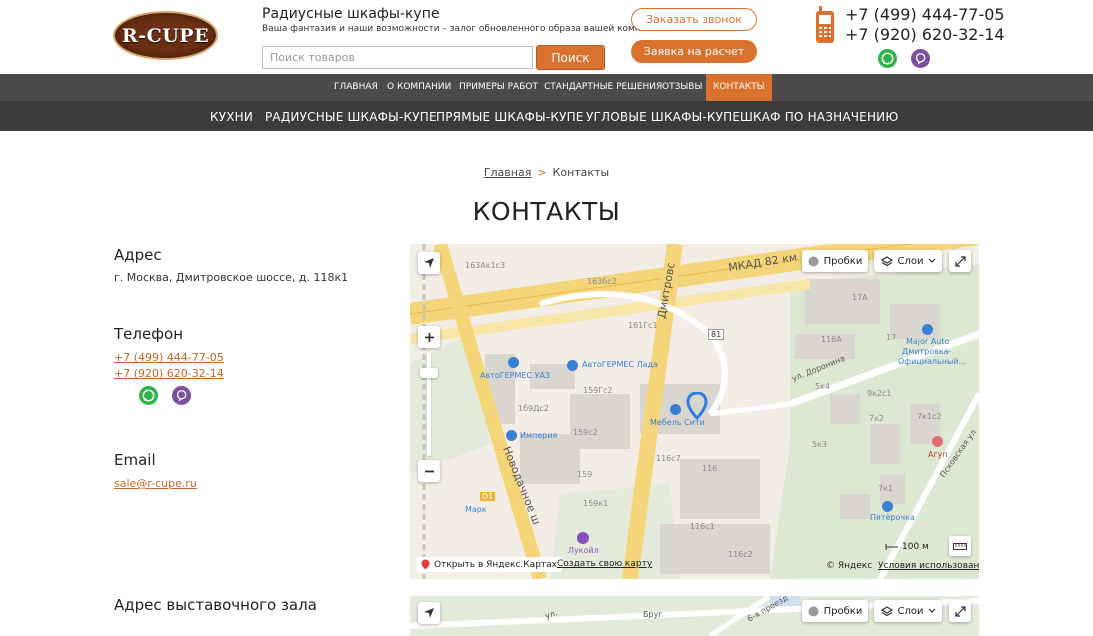 This screenshot has width=1093, height=636. Describe the element at coordinates (702, 526) in the screenshot. I see `map-building-number: 116с1` at that location.